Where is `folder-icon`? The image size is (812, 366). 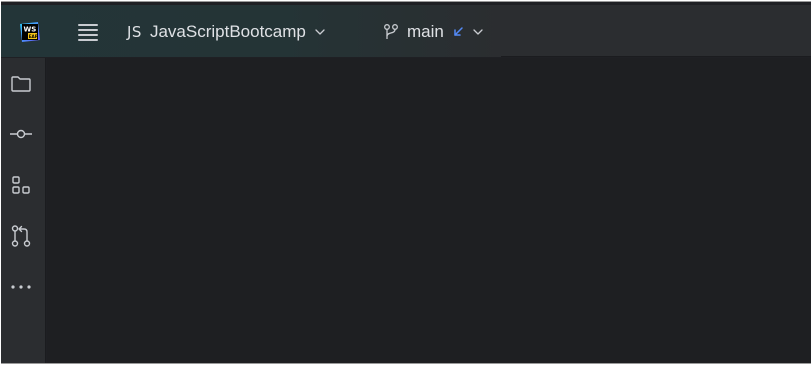
folder-icon is located at coordinates (21, 84).